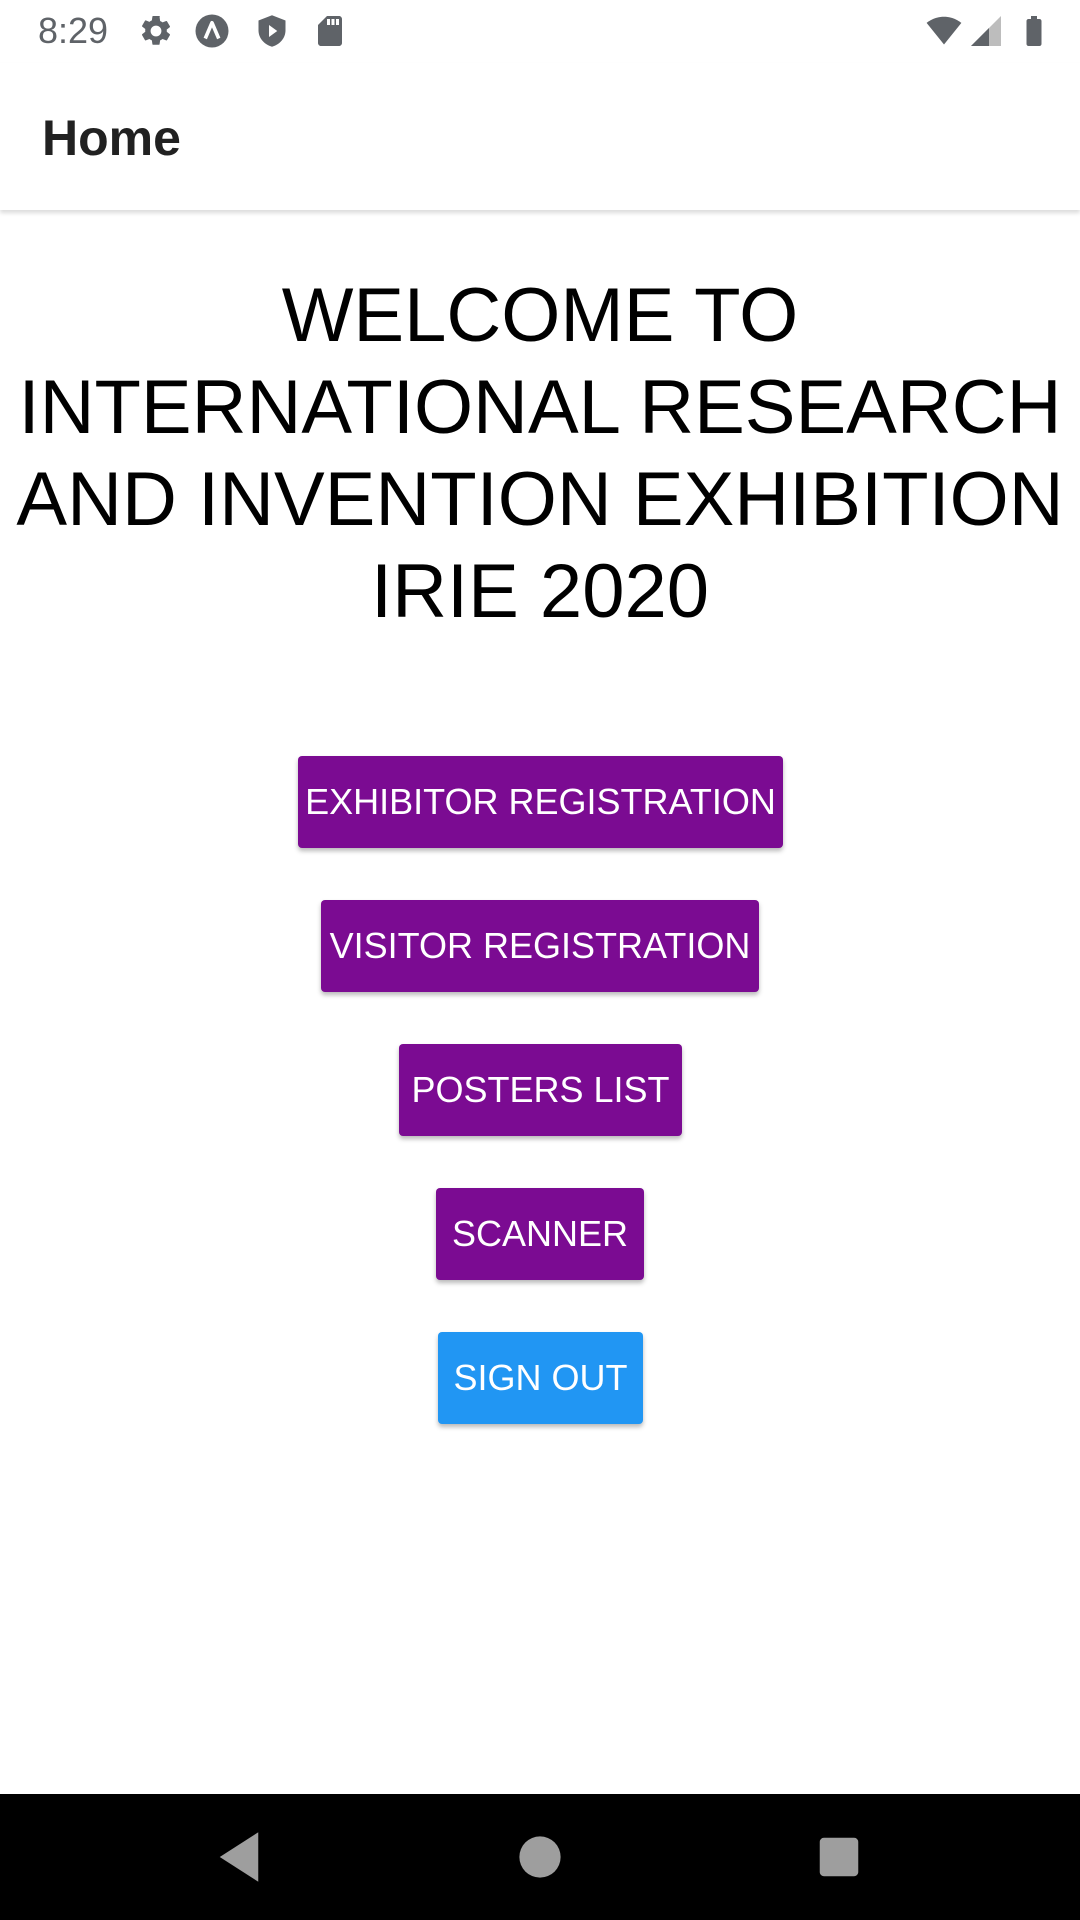 Image resolution: width=1080 pixels, height=1920 pixels. What do you see at coordinates (540, 315) in the screenshot?
I see `welcome-line: WELCOME TO` at bounding box center [540, 315].